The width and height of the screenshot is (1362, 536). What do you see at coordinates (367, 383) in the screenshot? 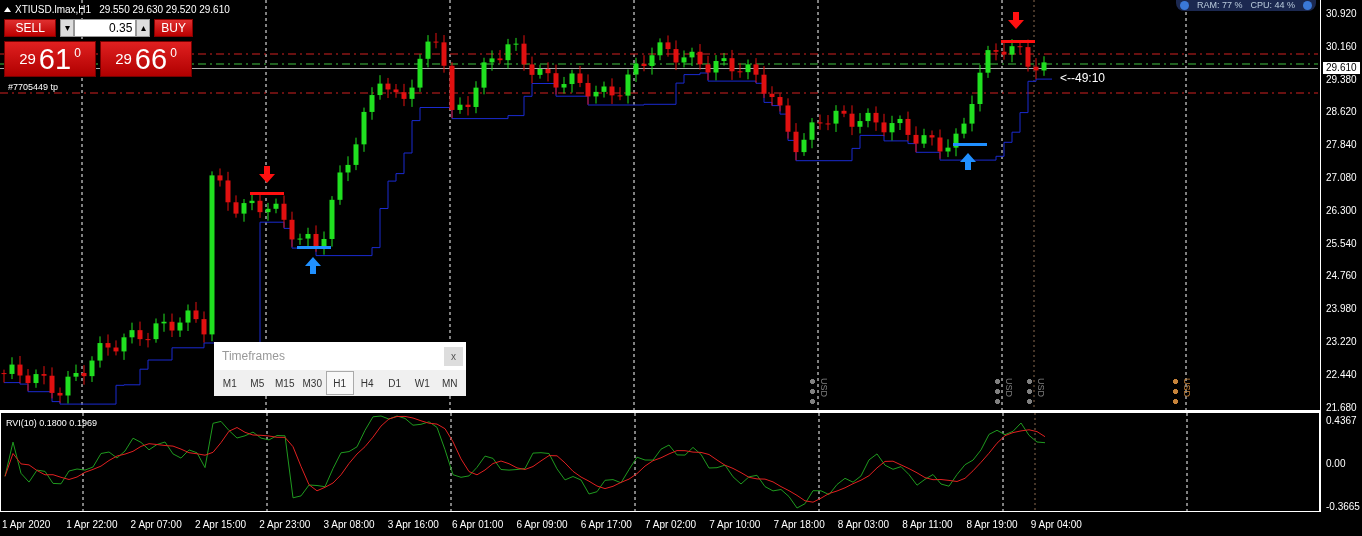
I see `timeframe-tab: H4` at bounding box center [367, 383].